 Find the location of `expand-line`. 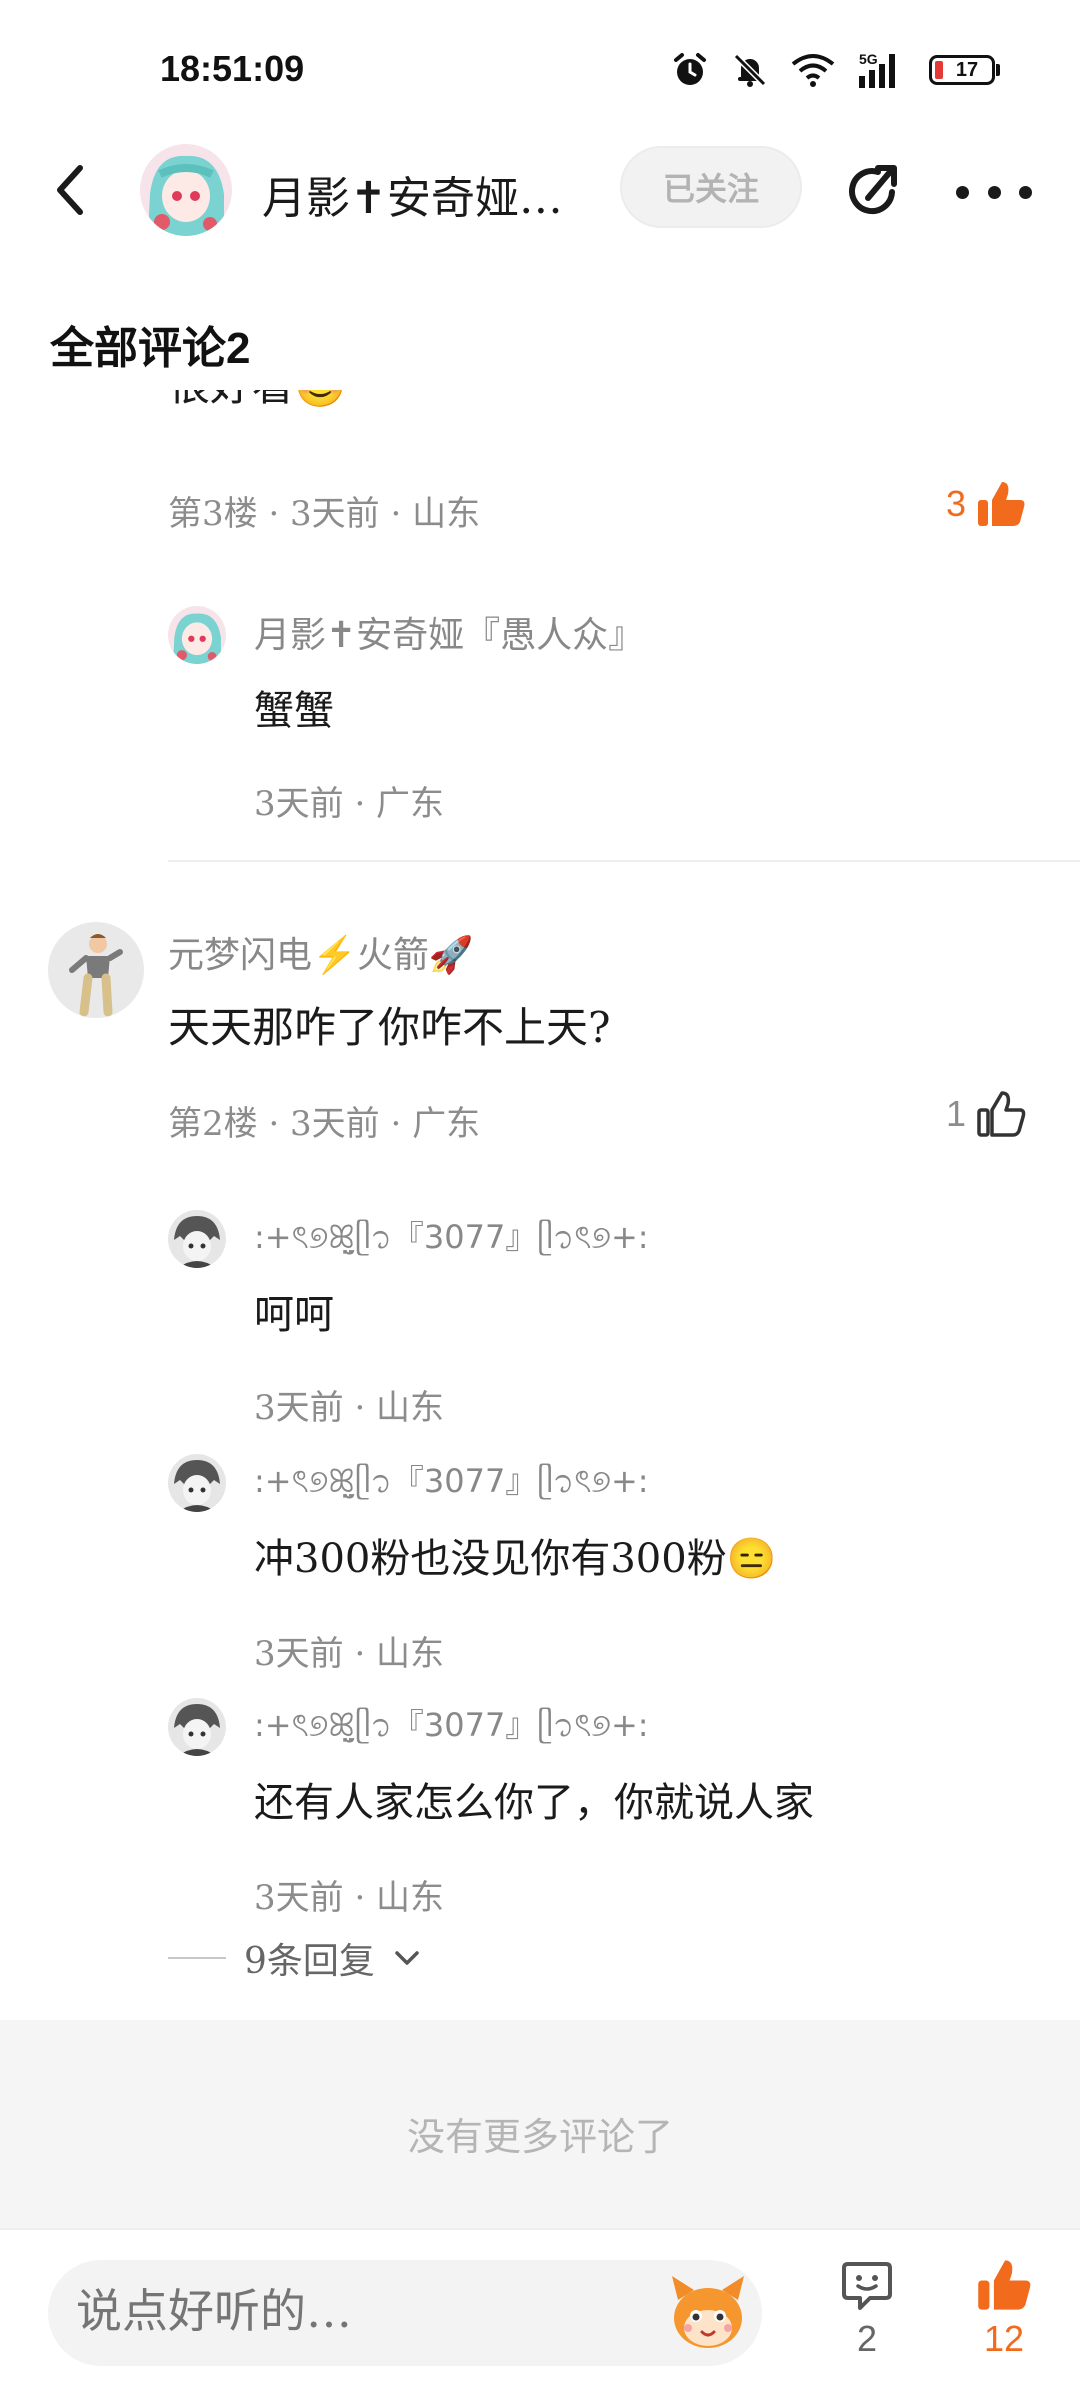

expand-line is located at coordinates (197, 1958).